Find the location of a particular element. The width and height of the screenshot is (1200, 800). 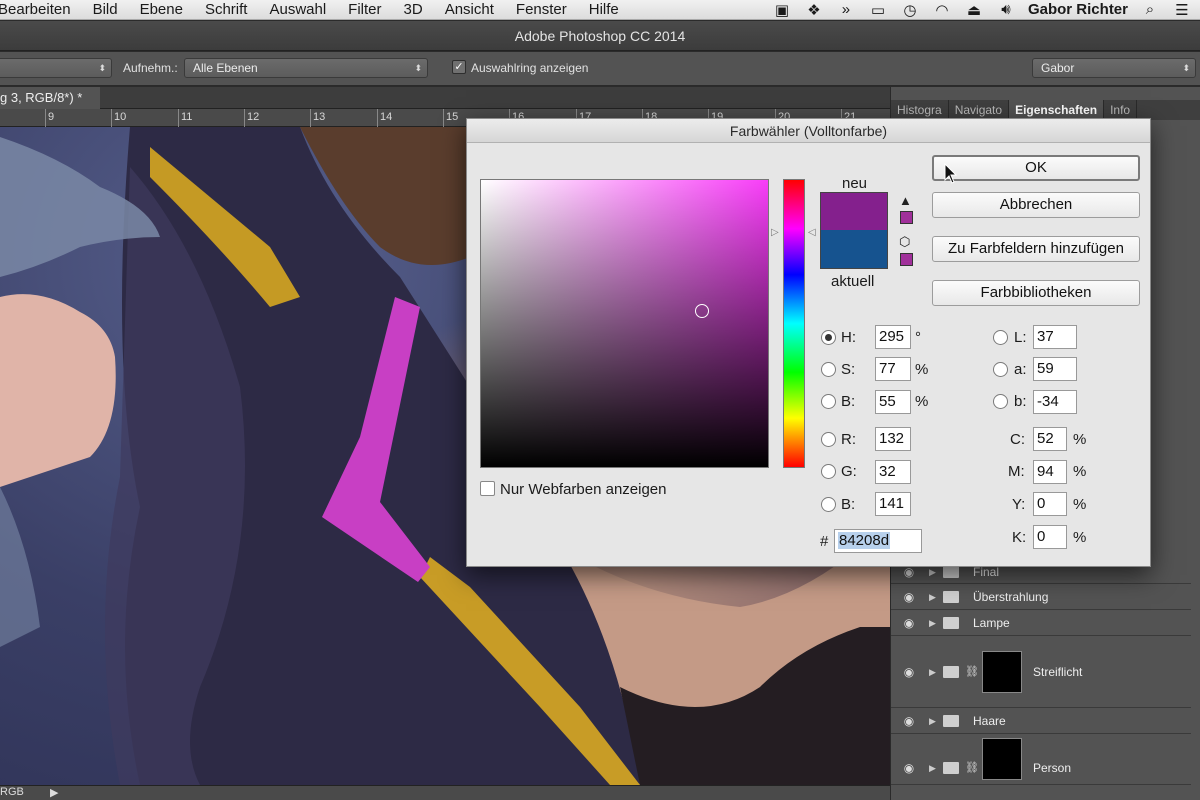

notification-list-icon: ☰ is located at coordinates (1182, 10).